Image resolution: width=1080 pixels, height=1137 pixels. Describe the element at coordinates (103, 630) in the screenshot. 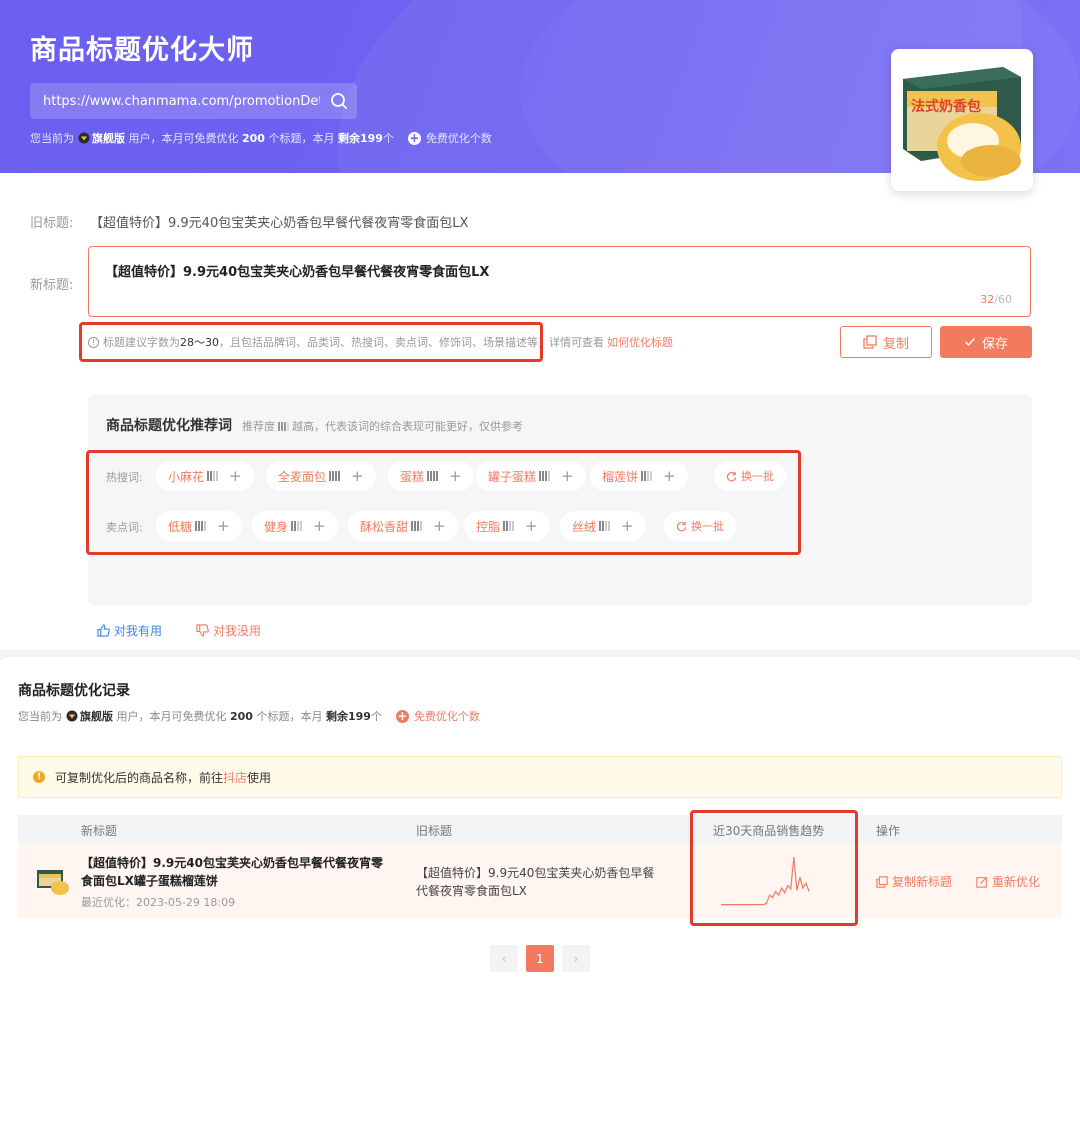

I see `thumbs-up-icon` at that location.